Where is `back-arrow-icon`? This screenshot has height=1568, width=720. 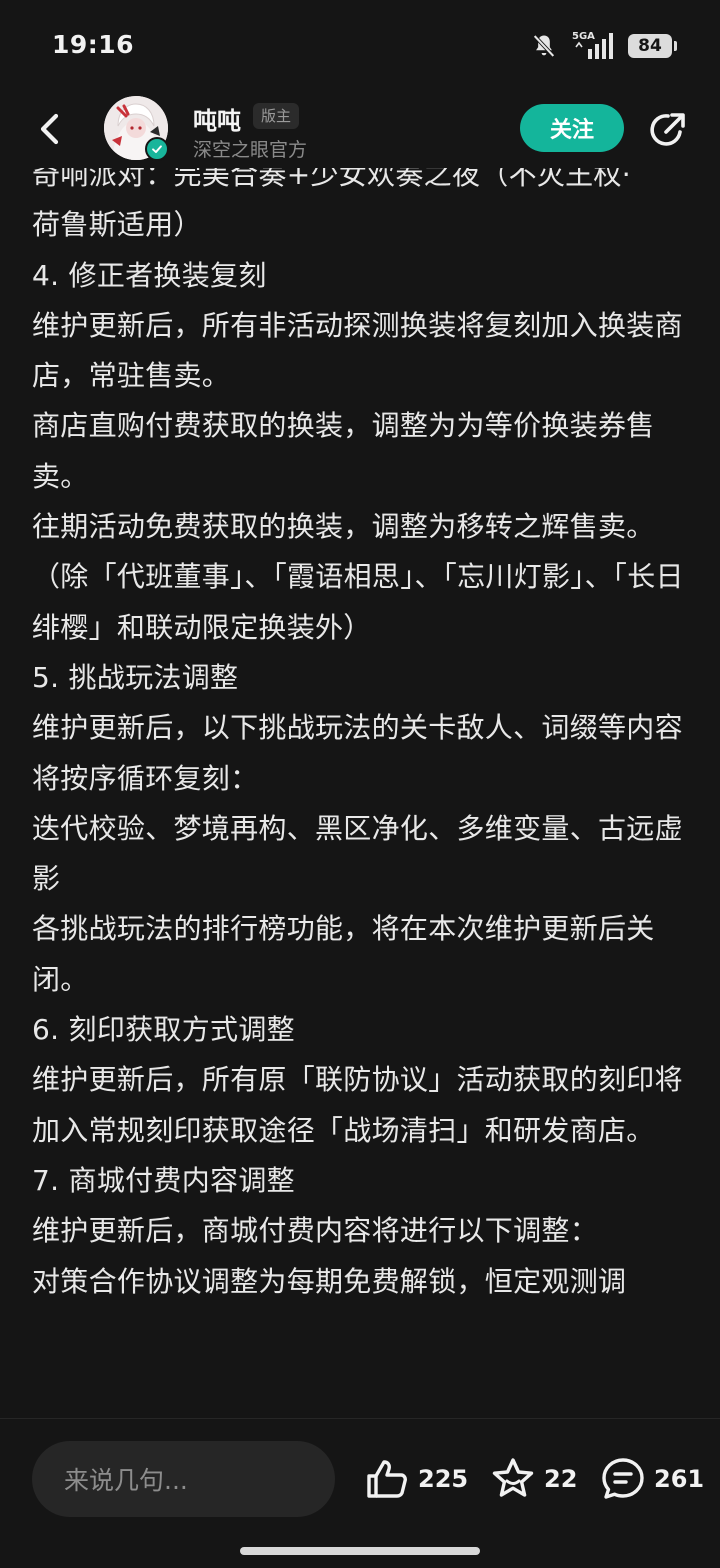
back-arrow-icon is located at coordinates (51, 129).